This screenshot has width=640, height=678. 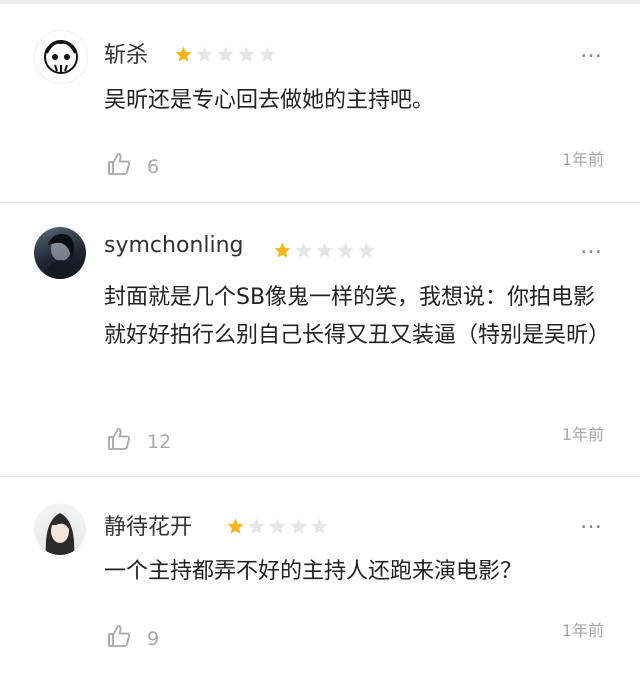 What do you see at coordinates (269, 100) in the screenshot?
I see `review-text: 吴昕还是专心回去做她的主持吧。` at bounding box center [269, 100].